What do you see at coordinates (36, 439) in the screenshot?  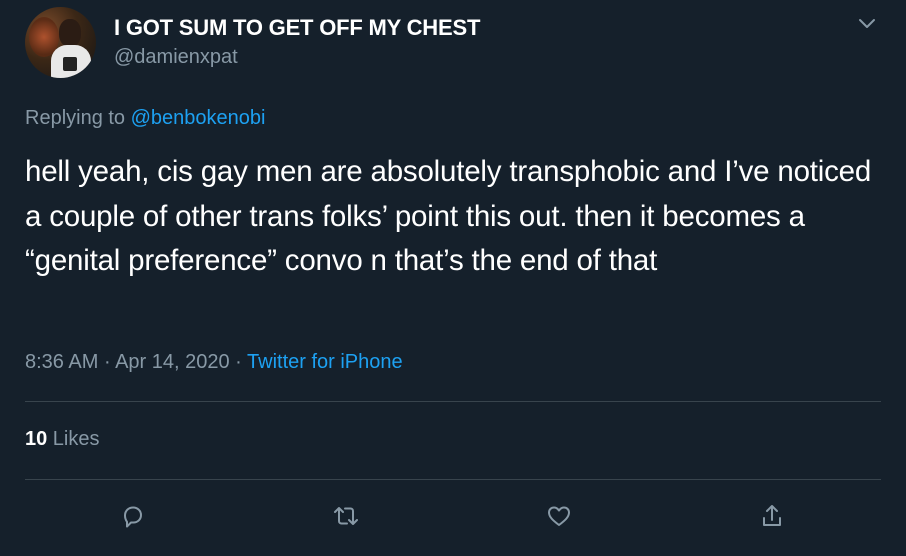 I see `likes-count: 10` at bounding box center [36, 439].